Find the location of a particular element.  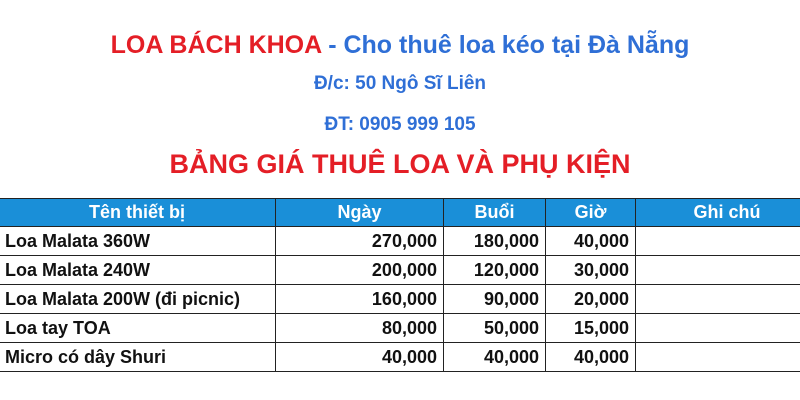

price-hour: 20,000 is located at coordinates (590, 299).